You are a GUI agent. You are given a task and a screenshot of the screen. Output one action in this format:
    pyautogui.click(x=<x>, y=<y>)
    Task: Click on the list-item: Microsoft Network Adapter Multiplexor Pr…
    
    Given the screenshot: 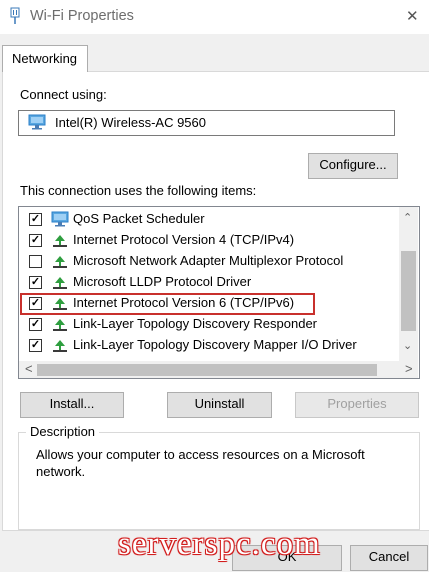 What is the action you would take?
    pyautogui.click(x=208, y=261)
    